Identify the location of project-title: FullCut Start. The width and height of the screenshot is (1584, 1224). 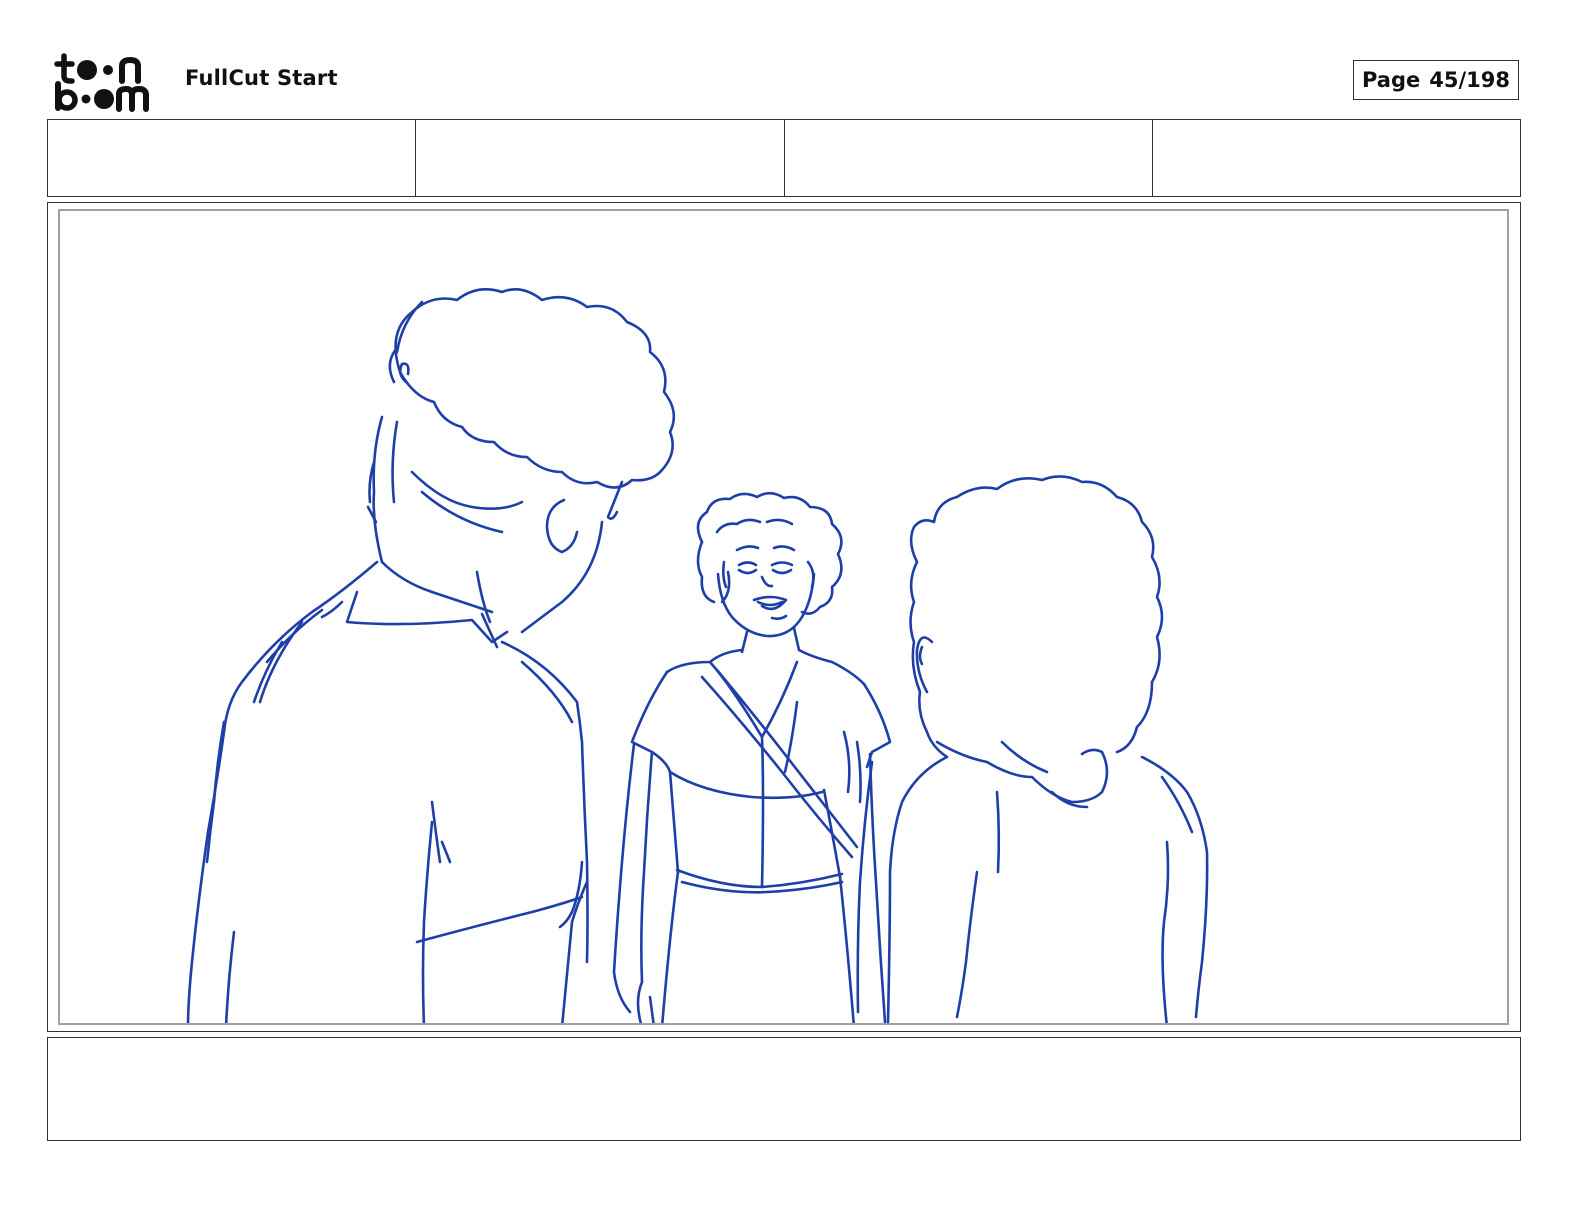
(261, 78).